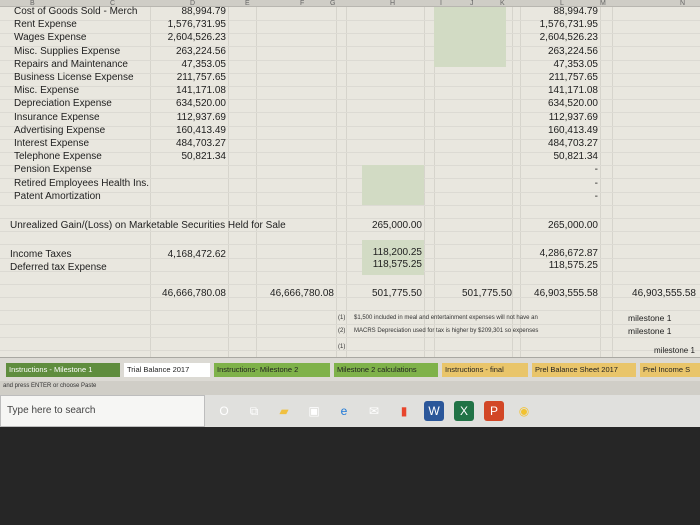 Image resolution: width=700 pixels, height=525 pixels. What do you see at coordinates (254, 411) in the screenshot?
I see `task-view-icon: ⧉` at bounding box center [254, 411].